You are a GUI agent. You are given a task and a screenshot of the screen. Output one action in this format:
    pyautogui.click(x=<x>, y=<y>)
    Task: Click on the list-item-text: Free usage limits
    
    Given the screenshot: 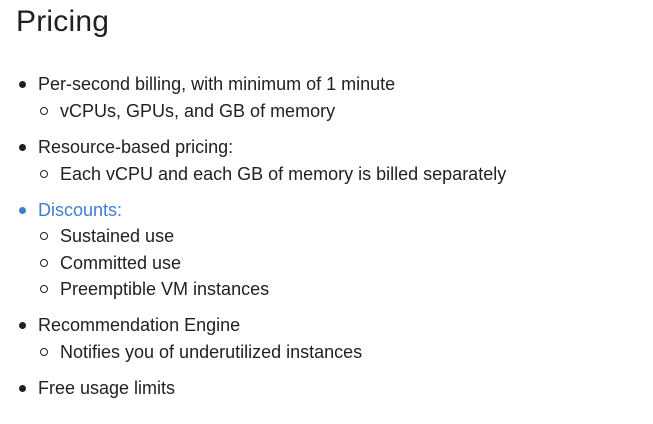 What is the action you would take?
    pyautogui.click(x=107, y=388)
    